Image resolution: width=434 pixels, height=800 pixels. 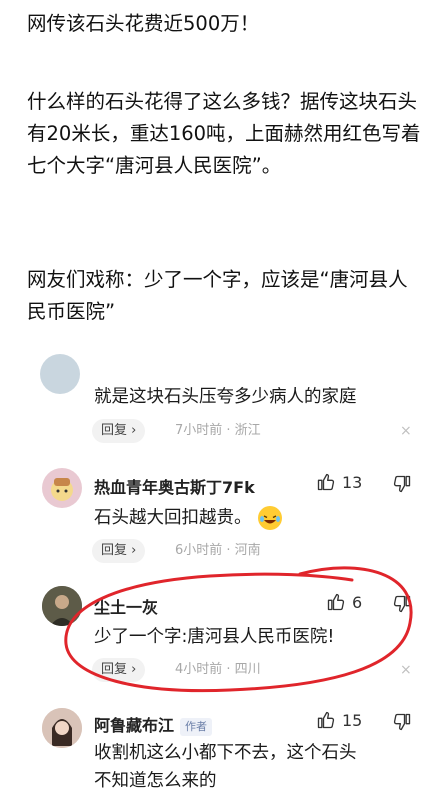 I want to click on avatar-cartoon-icon, so click(x=62, y=489).